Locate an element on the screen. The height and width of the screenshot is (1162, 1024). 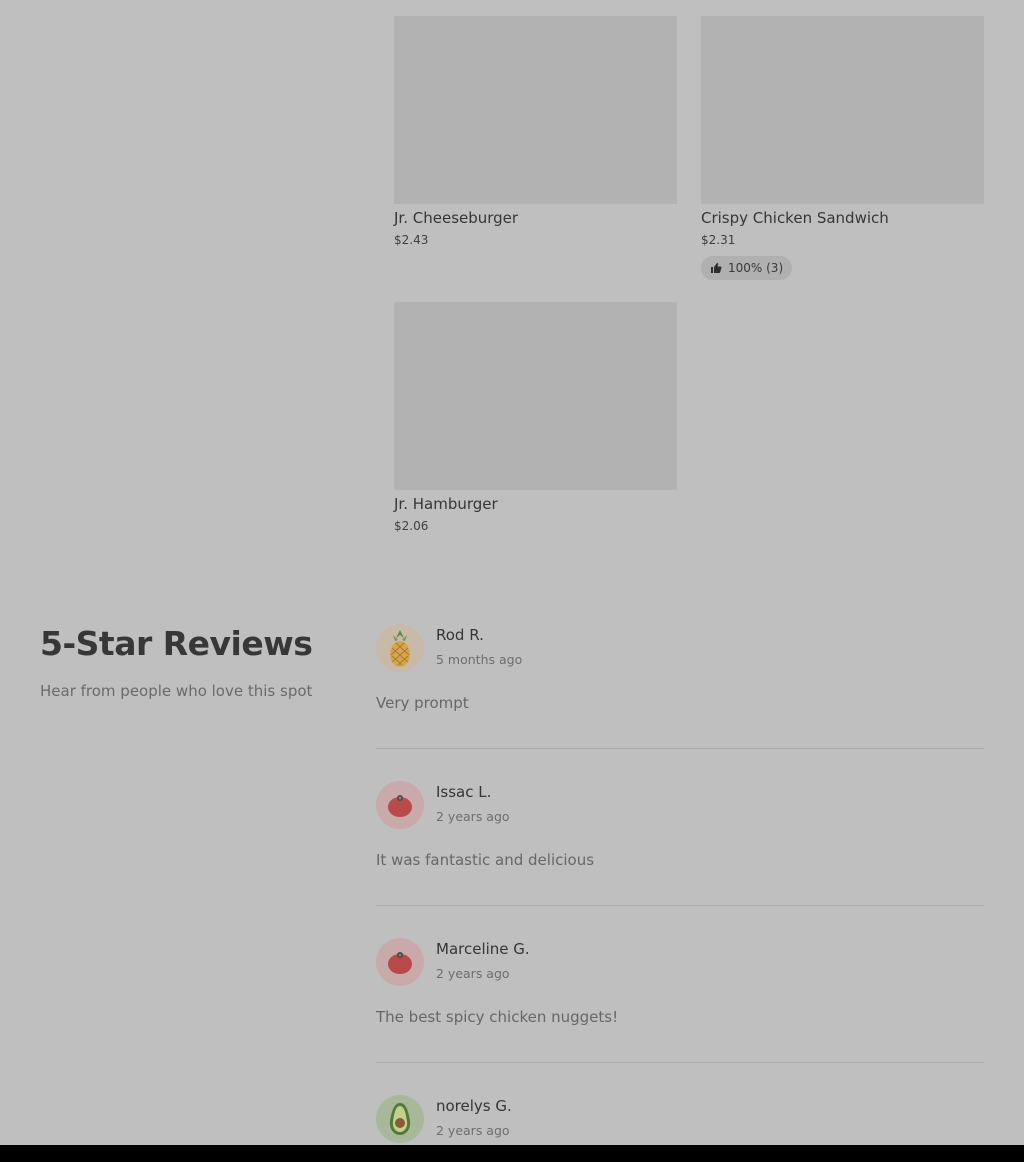
menu-item-name: Crispy Chicken Sandwich is located at coordinates (795, 218).